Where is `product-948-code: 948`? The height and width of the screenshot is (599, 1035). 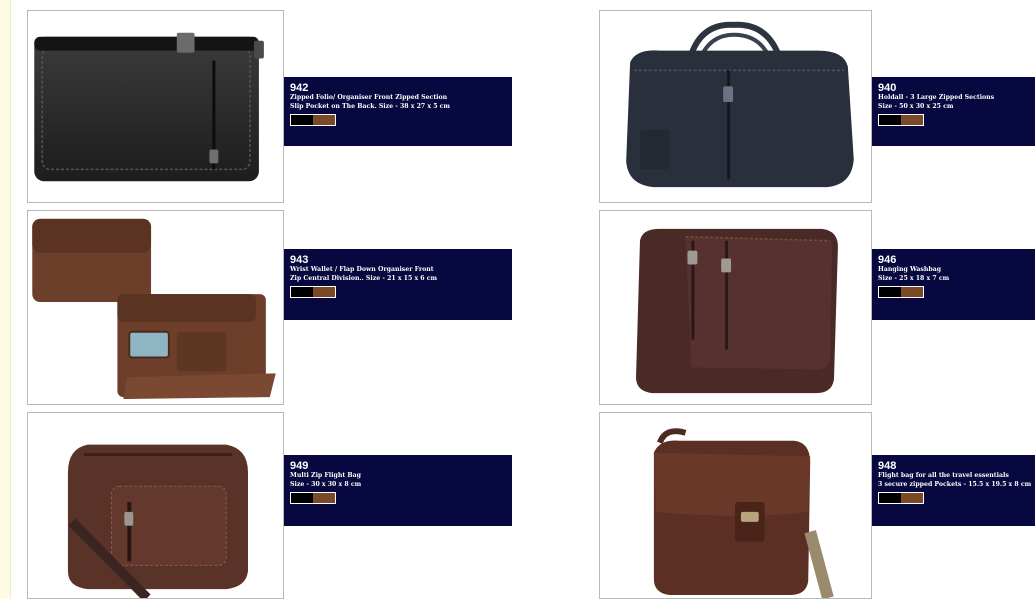
product-948-code: 948 is located at coordinates (887, 466).